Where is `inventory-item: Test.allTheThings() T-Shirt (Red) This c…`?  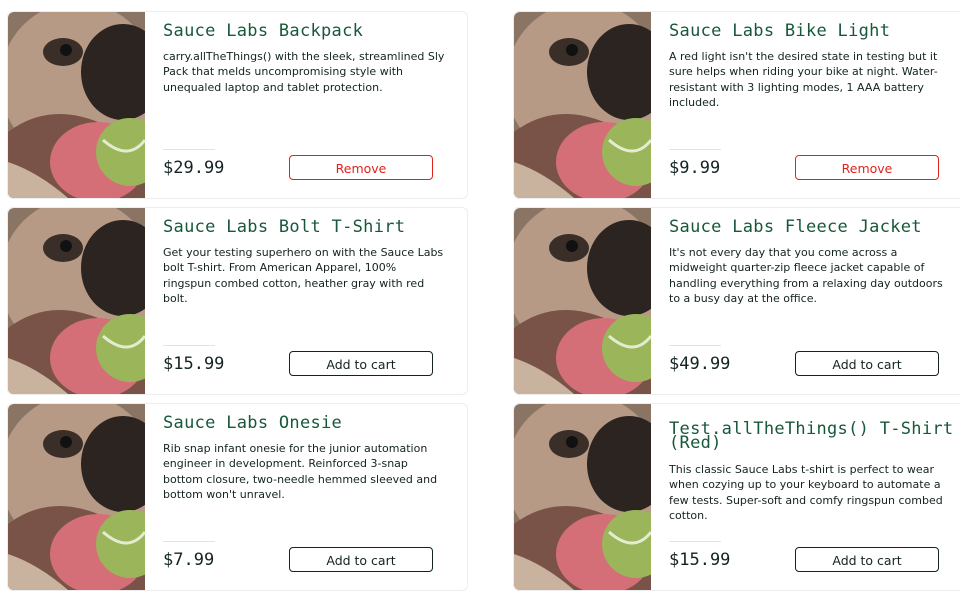
inventory-item: Test.allTheThings() T-Shirt (Red) This c… is located at coordinates (736, 497).